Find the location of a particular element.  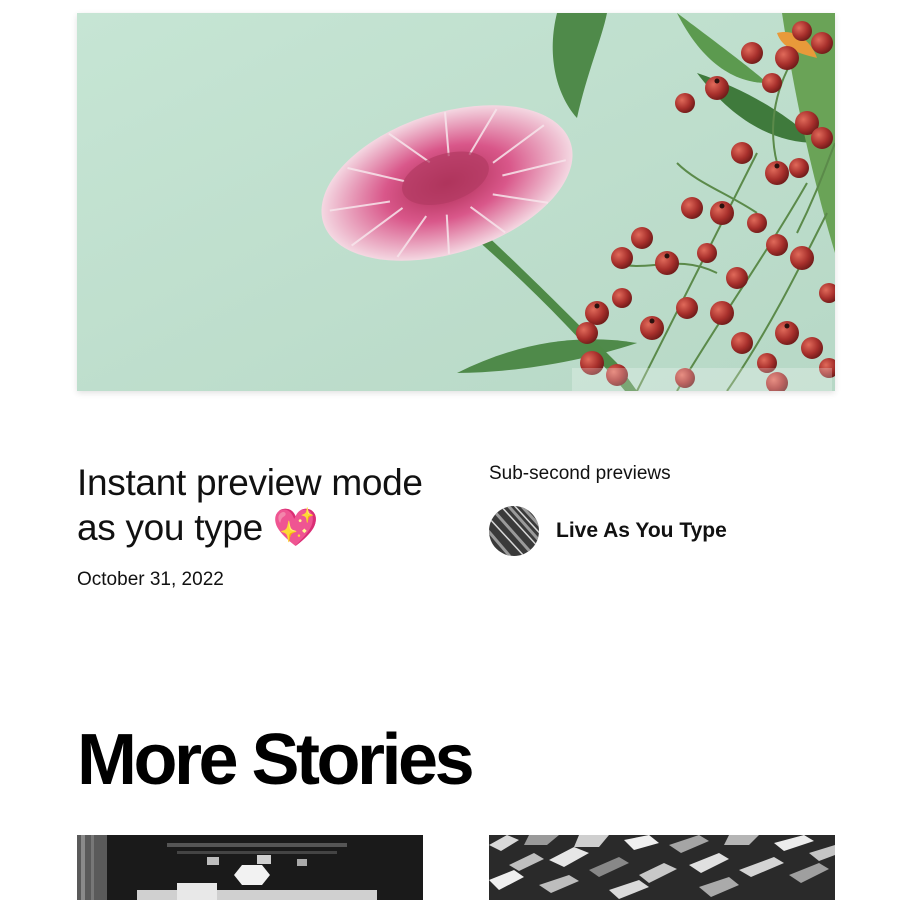

author-block: Live As You Type is located at coordinates (608, 531).